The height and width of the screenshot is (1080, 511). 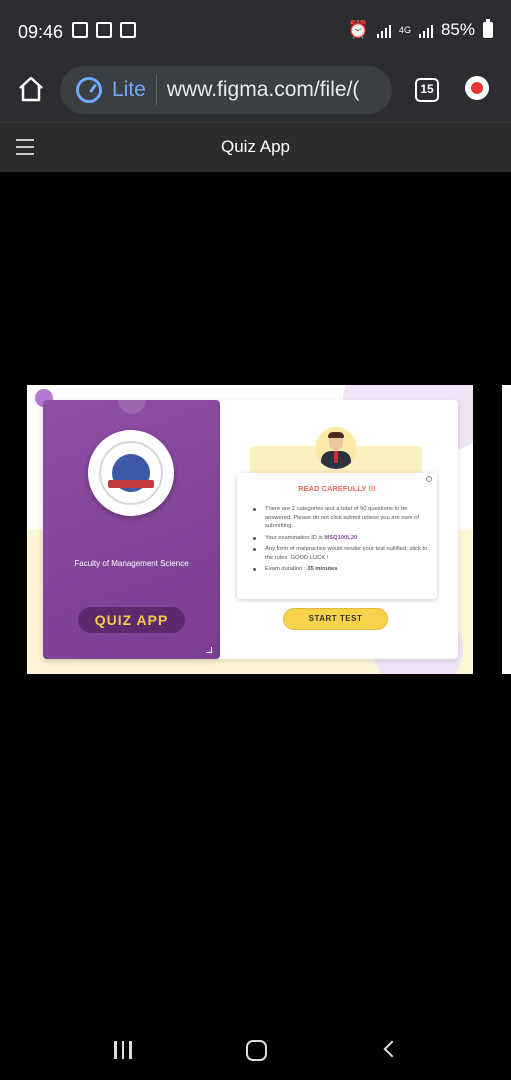 I want to click on lite-label: Lite, so click(x=129, y=89).